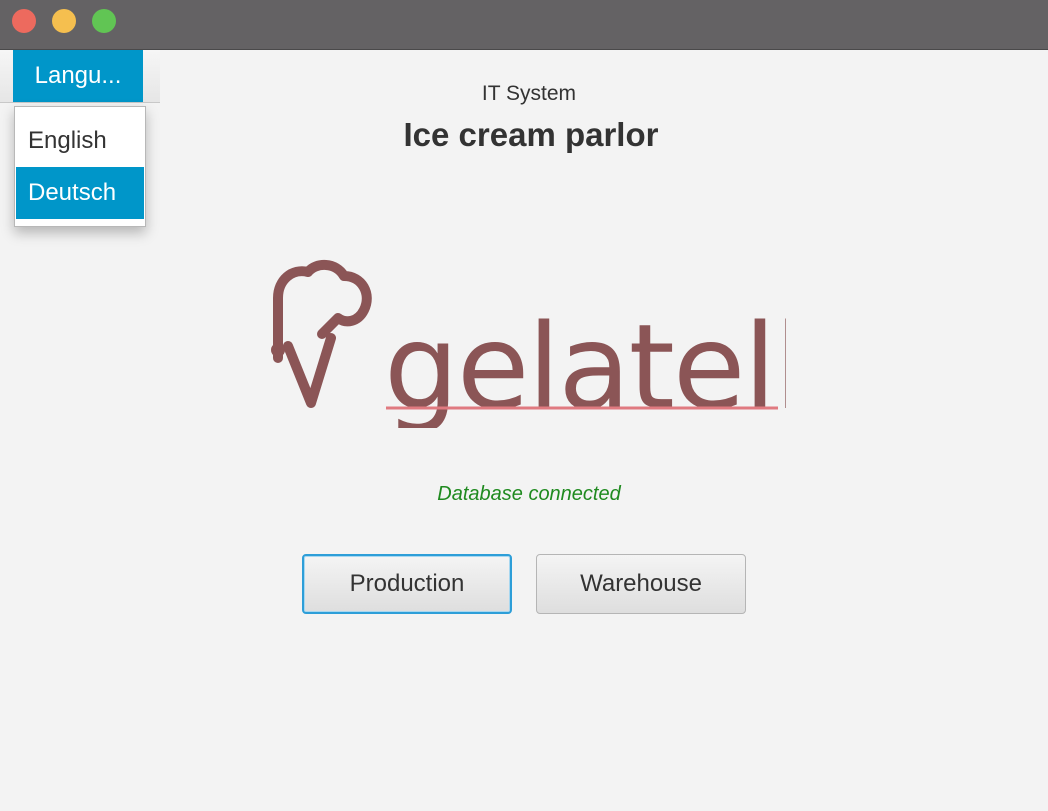 Image resolution: width=1048 pixels, height=811 pixels. What do you see at coordinates (80, 193) in the screenshot?
I see `language-option-deutsch: Deutsch` at bounding box center [80, 193].